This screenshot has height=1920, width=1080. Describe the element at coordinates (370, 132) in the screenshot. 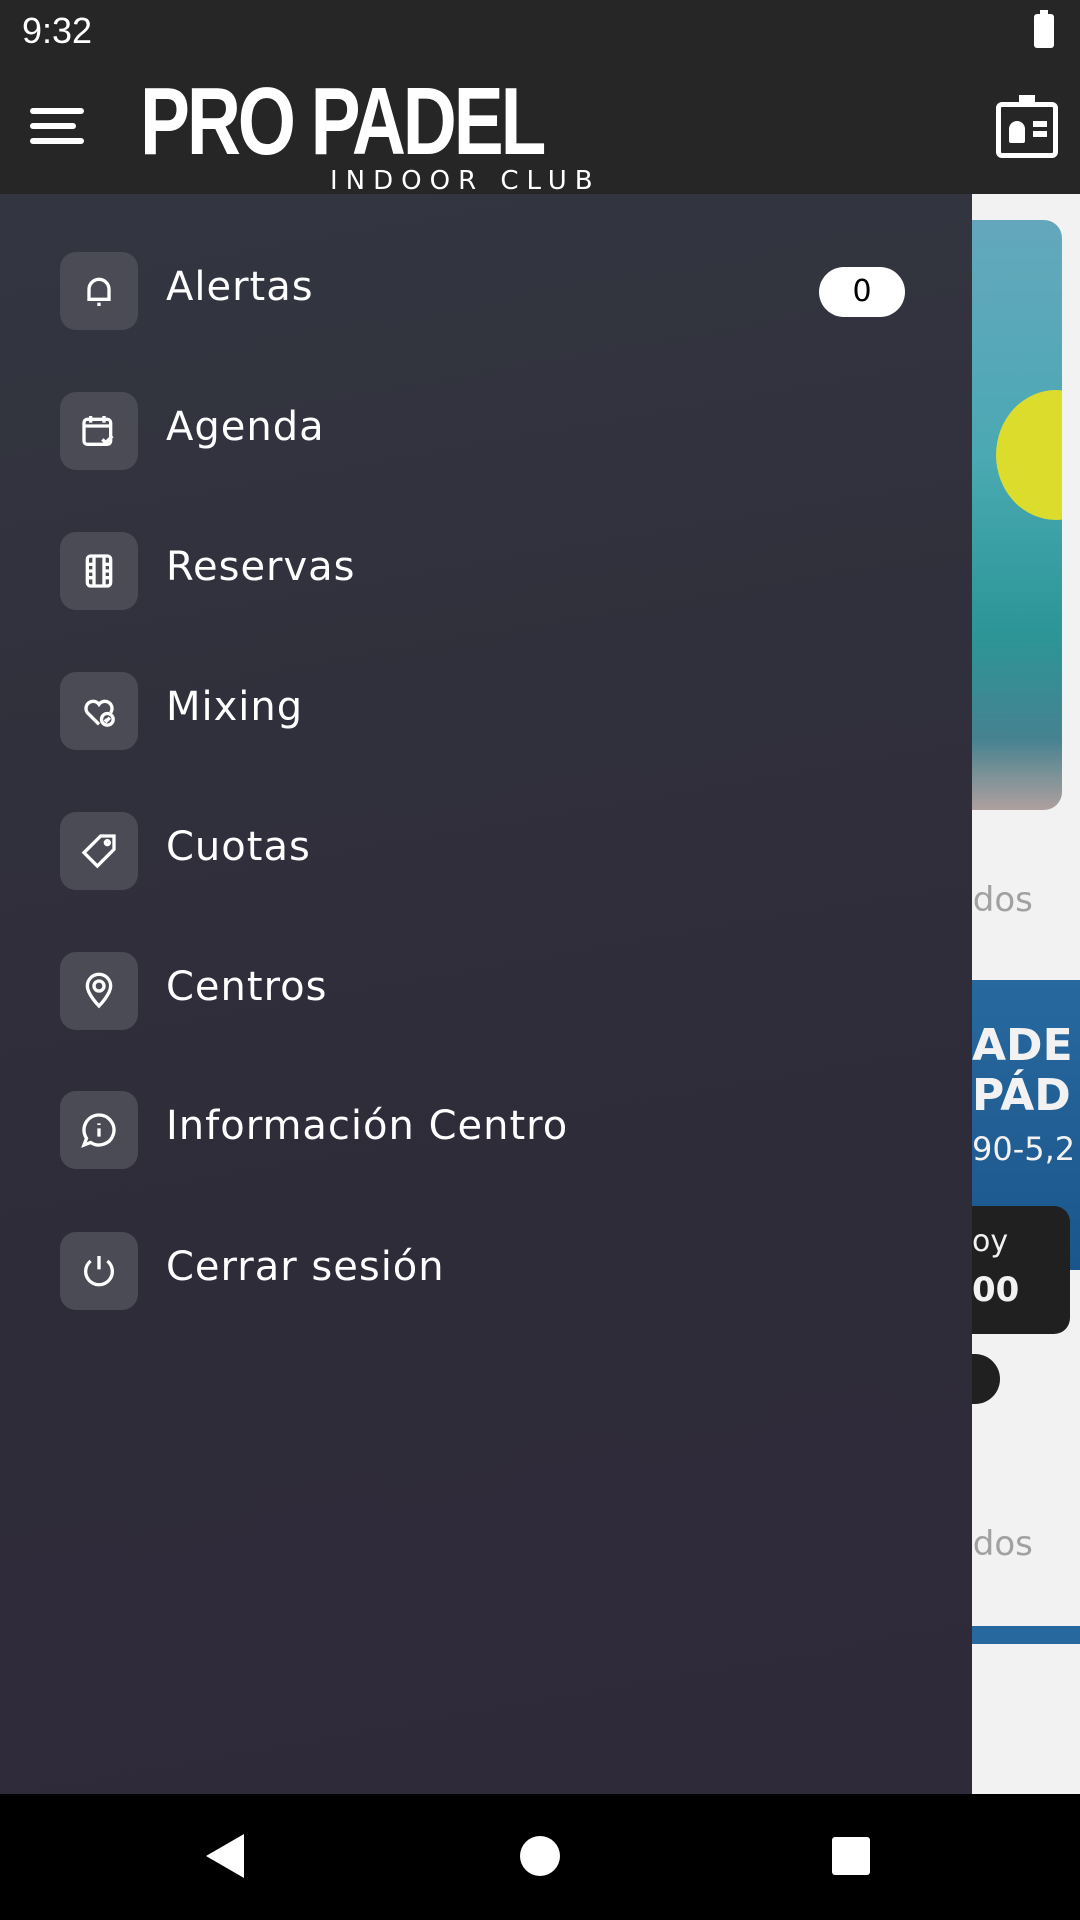

I see `logo: PRO PADEL INDOOR CLUB` at that location.